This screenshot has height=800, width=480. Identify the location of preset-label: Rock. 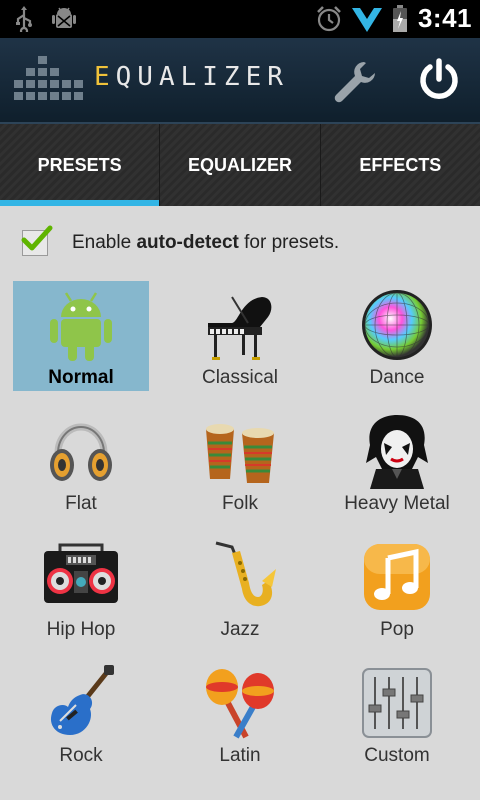
(81, 755).